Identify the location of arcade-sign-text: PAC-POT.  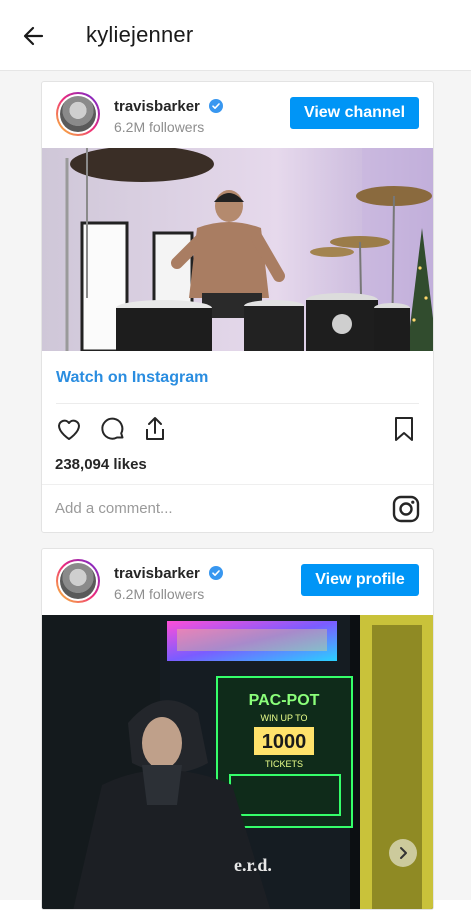
(284, 700).